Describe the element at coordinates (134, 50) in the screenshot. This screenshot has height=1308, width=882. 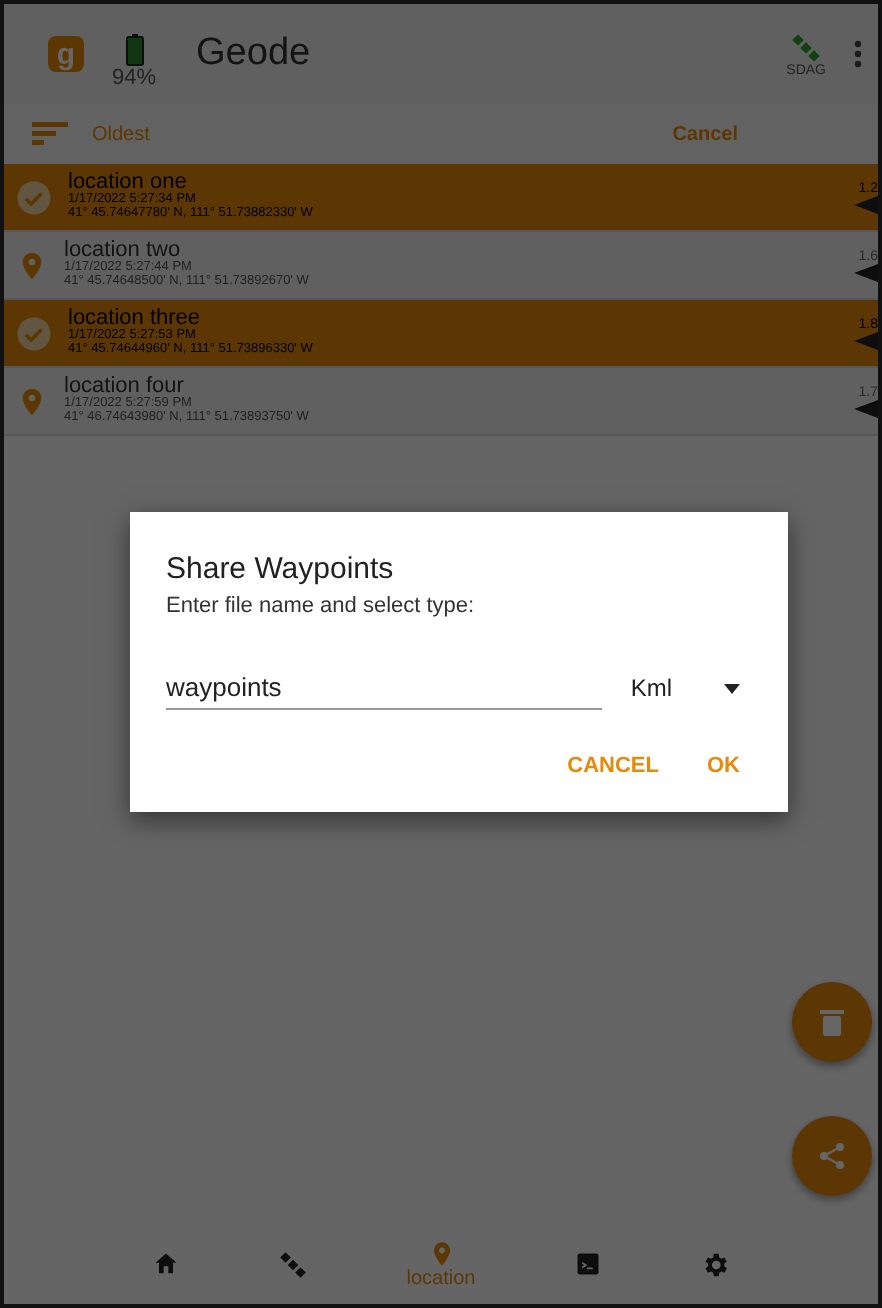
I see `battery-icon` at that location.